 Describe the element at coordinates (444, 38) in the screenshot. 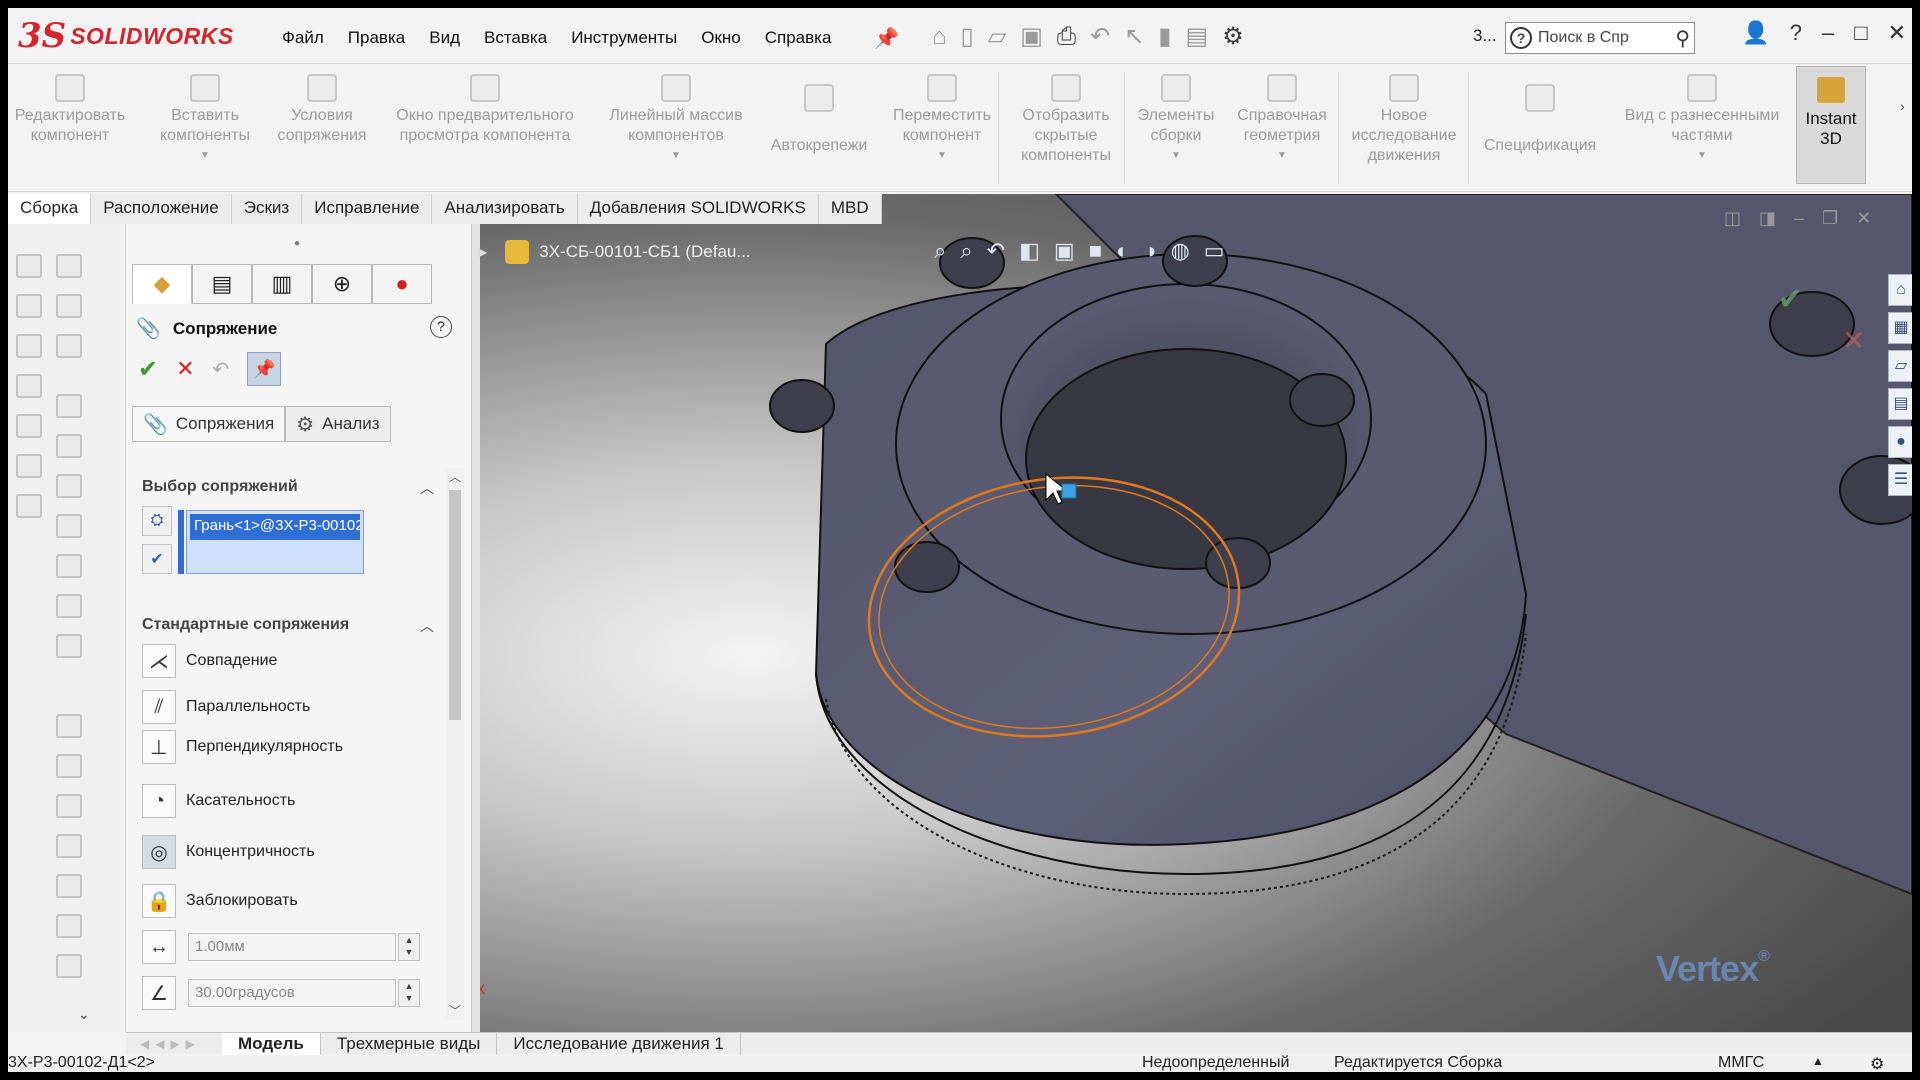

I see `menu-view: Вид` at that location.